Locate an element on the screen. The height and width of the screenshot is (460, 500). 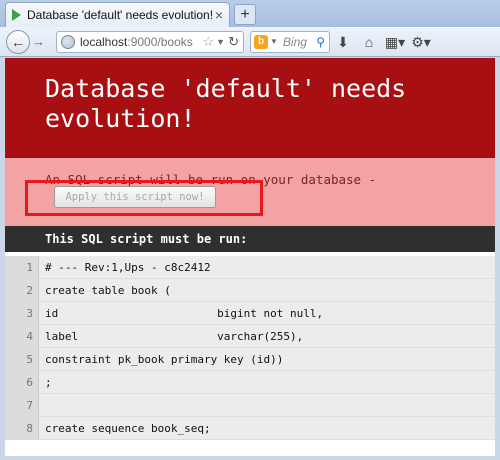
download-icon: ⬇ is located at coordinates (343, 42).